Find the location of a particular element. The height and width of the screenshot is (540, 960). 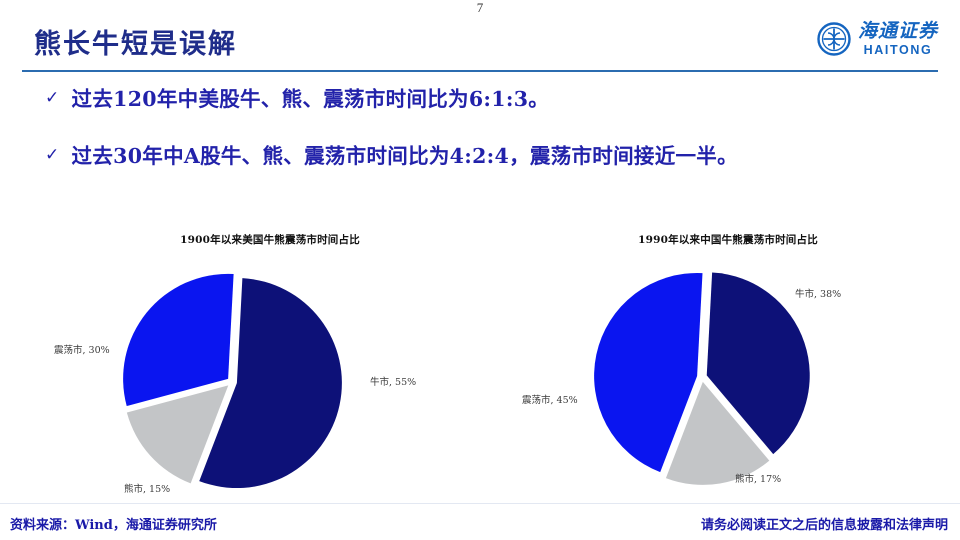

brand-wordmark: 海通证券 HAITONG is located at coordinates (898, 39).